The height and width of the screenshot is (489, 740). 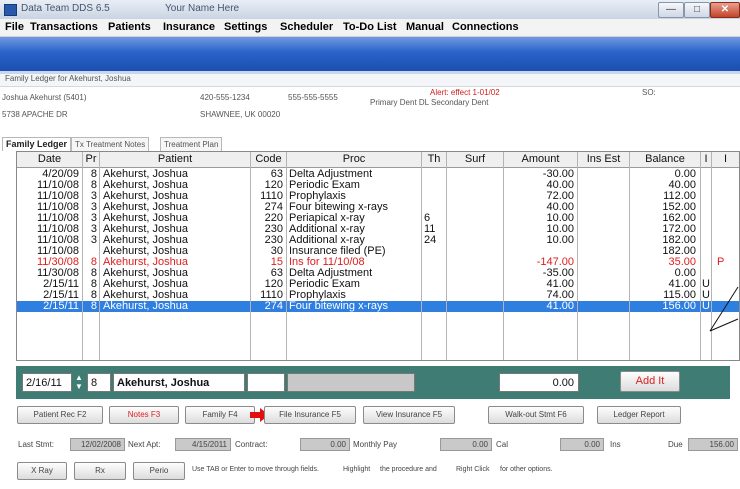 I want to click on entry-amount-field: 0.00, so click(x=539, y=382).